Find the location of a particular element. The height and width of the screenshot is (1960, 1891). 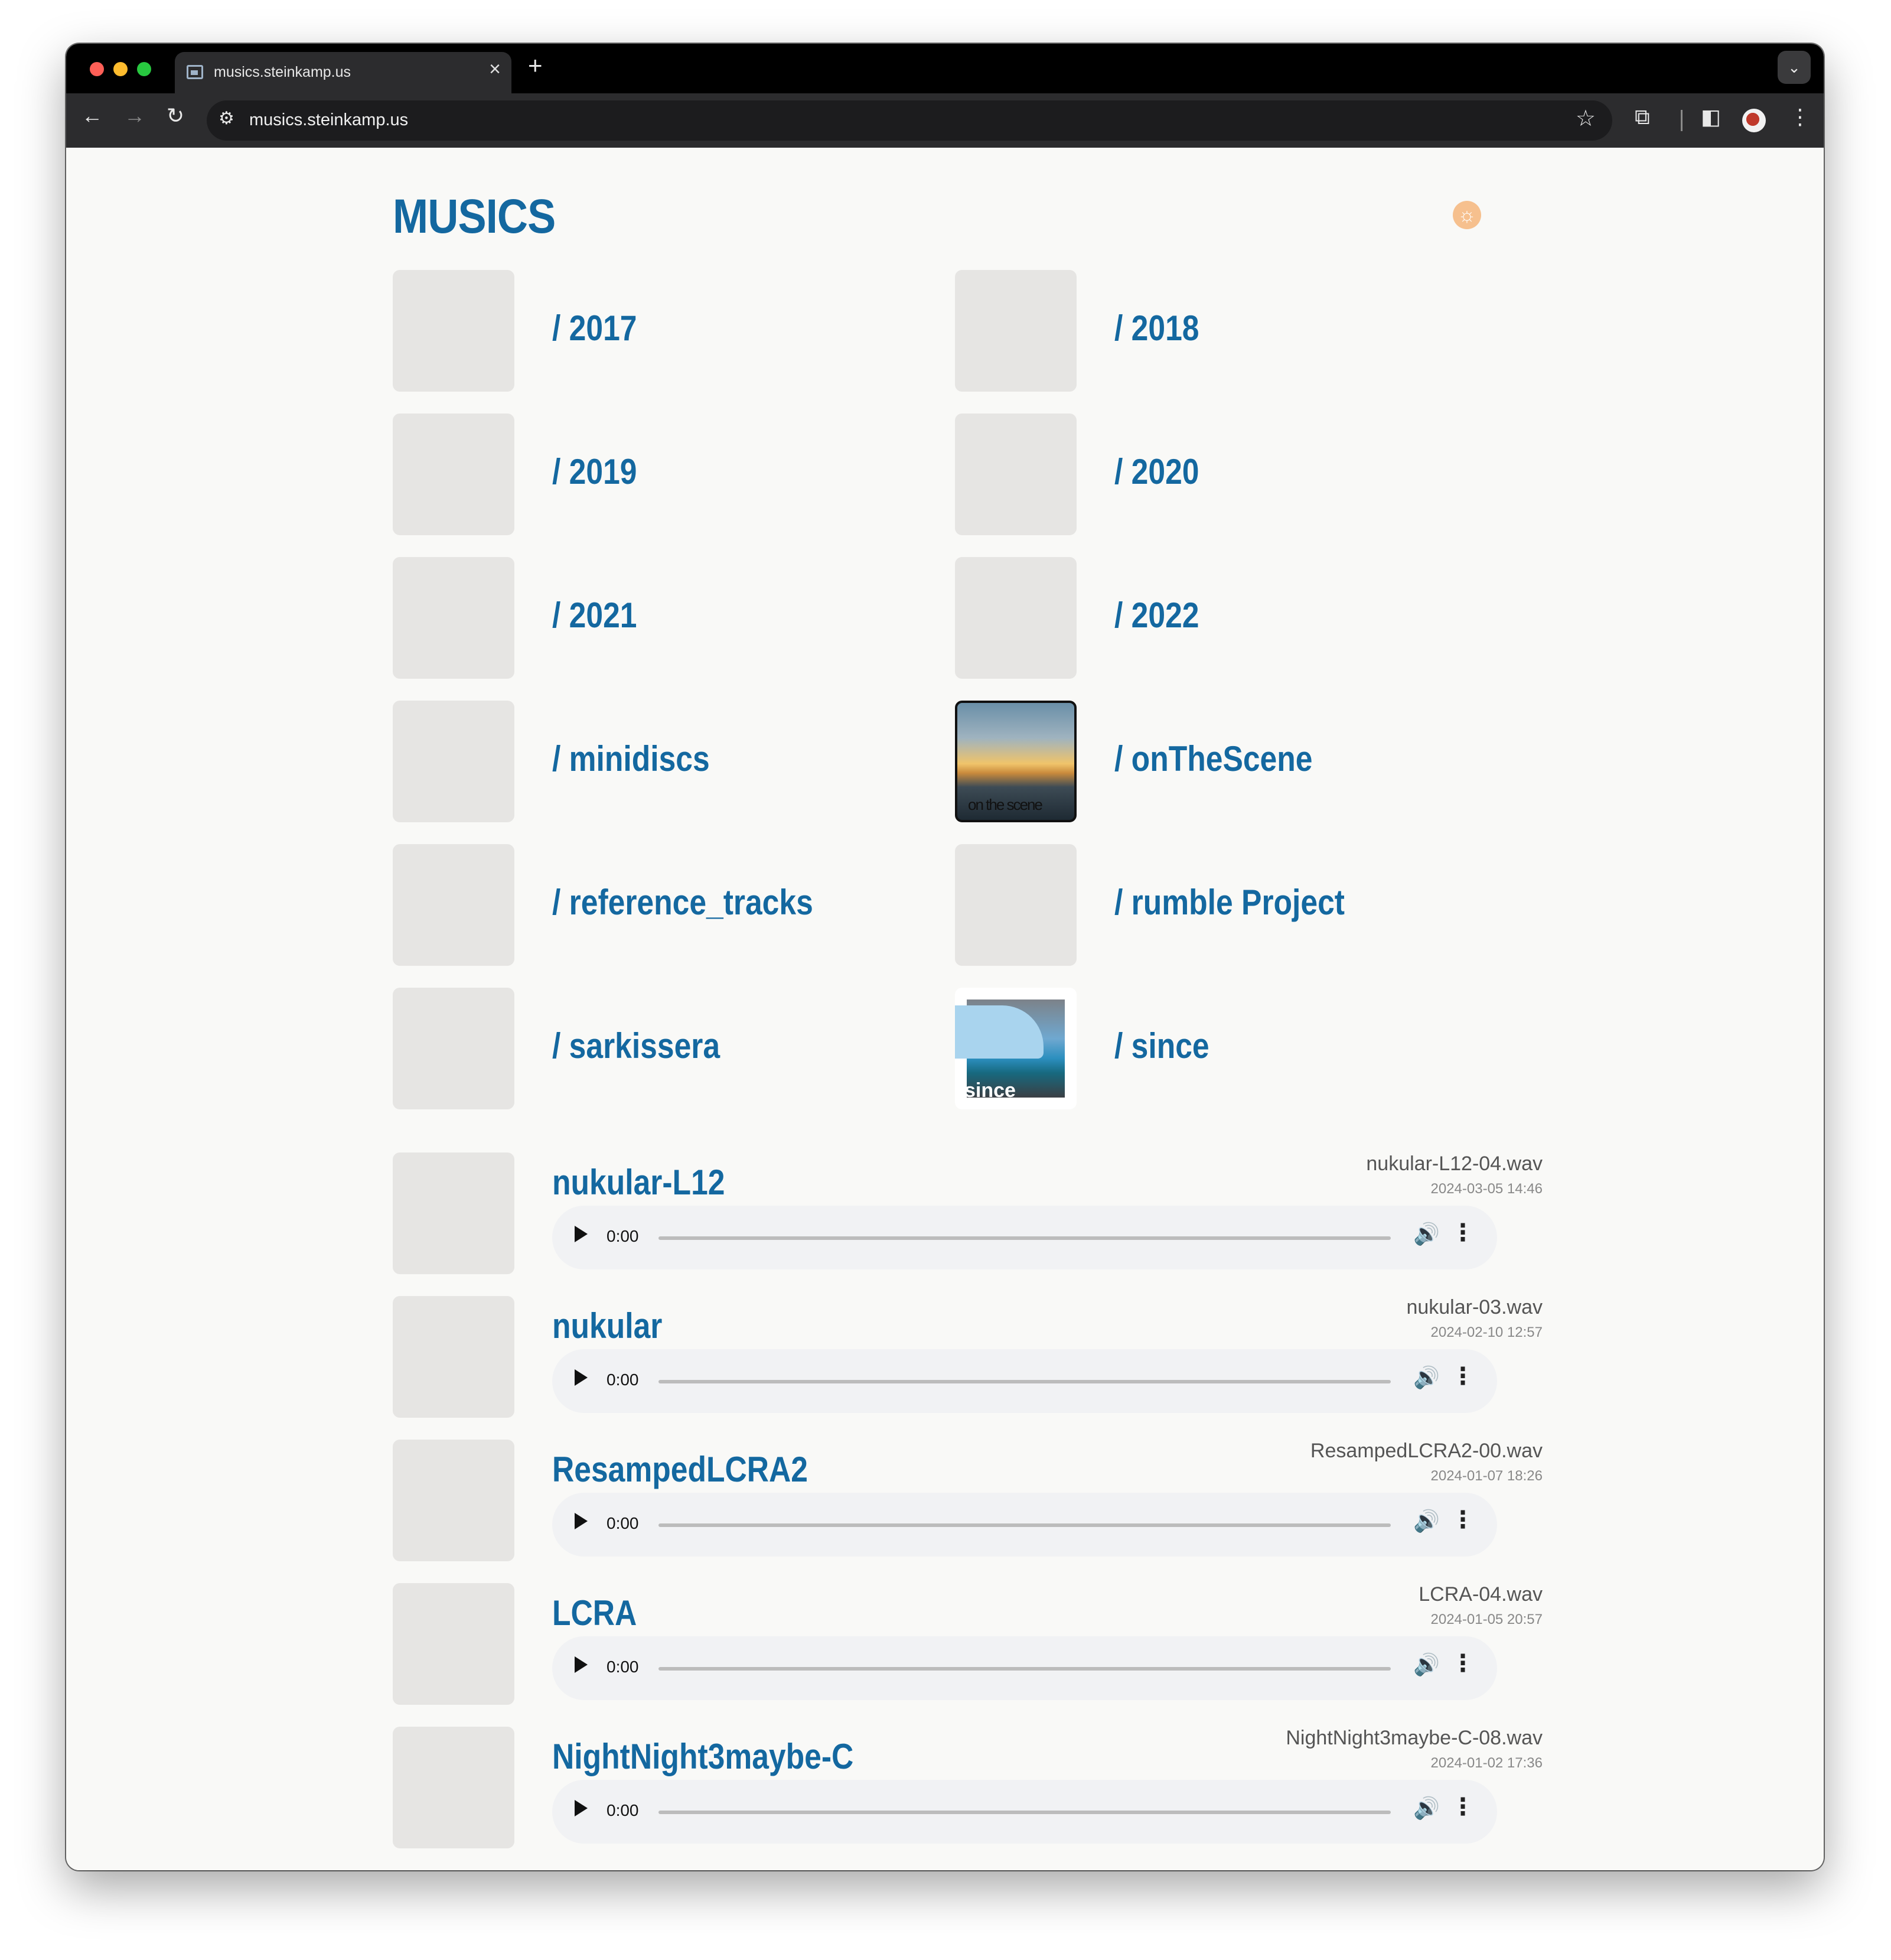

folder-item-since: since / since is located at coordinates (1220, 1048).